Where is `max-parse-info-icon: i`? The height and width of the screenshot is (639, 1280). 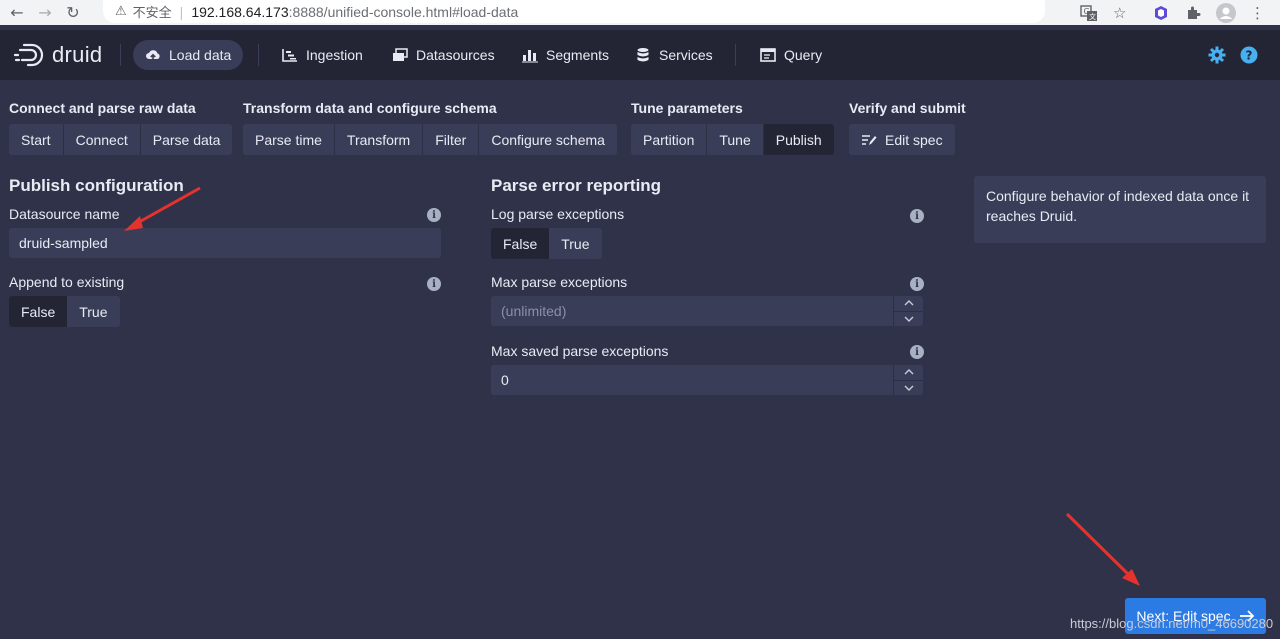
max-parse-info-icon: i is located at coordinates (917, 284).